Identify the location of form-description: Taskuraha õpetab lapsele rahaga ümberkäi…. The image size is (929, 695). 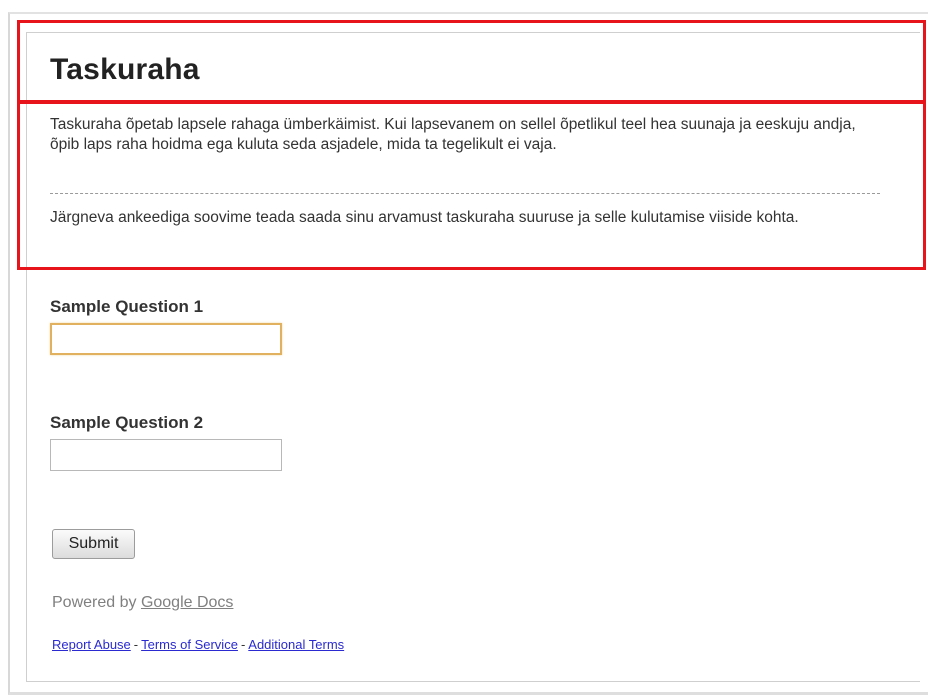
(453, 134).